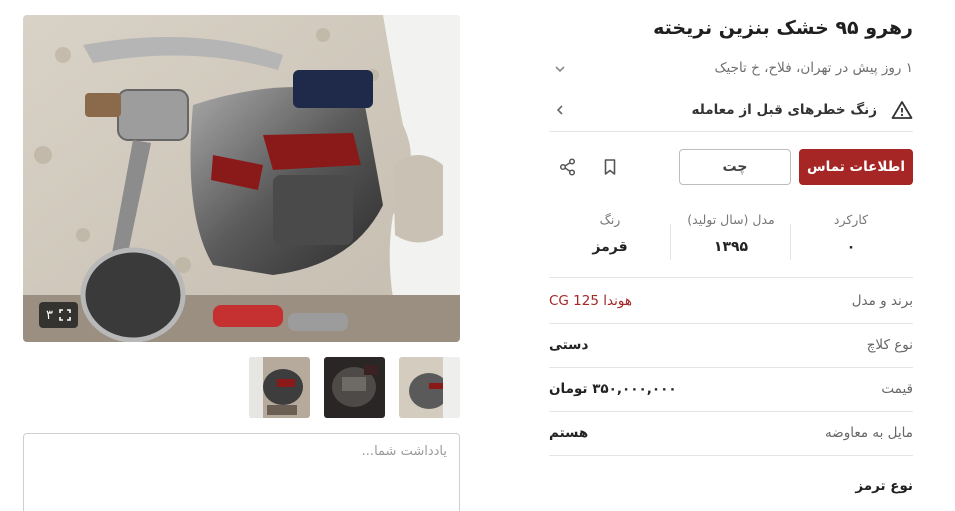 This screenshot has width=955, height=511. Describe the element at coordinates (851, 219) in the screenshot. I see `stat-label: کارکرد` at that location.